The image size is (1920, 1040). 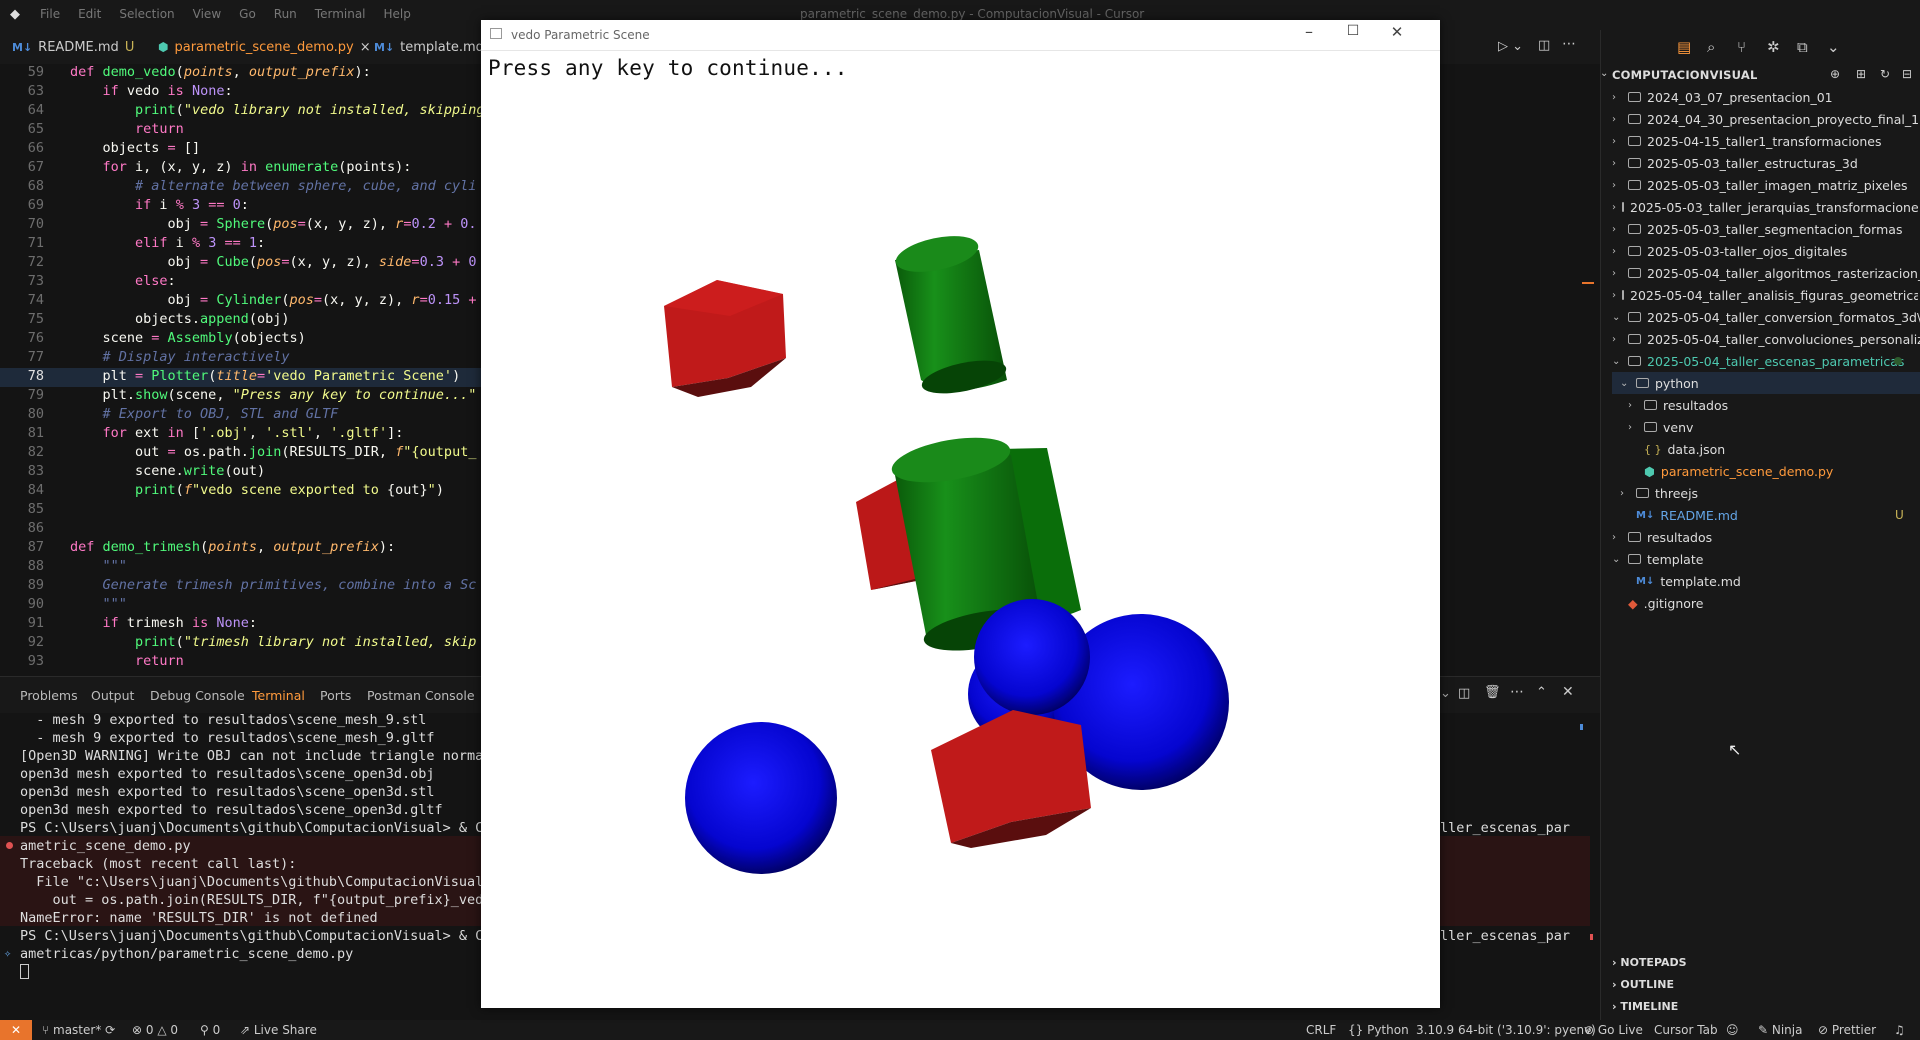 What do you see at coordinates (1464, 693) in the screenshot?
I see `split-terminal-icon: ◫` at bounding box center [1464, 693].